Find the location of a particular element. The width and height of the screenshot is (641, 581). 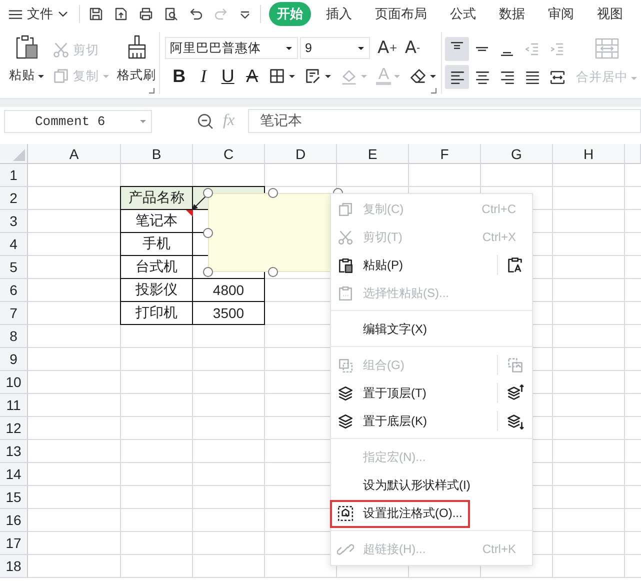

distribute-icon is located at coordinates (557, 77).